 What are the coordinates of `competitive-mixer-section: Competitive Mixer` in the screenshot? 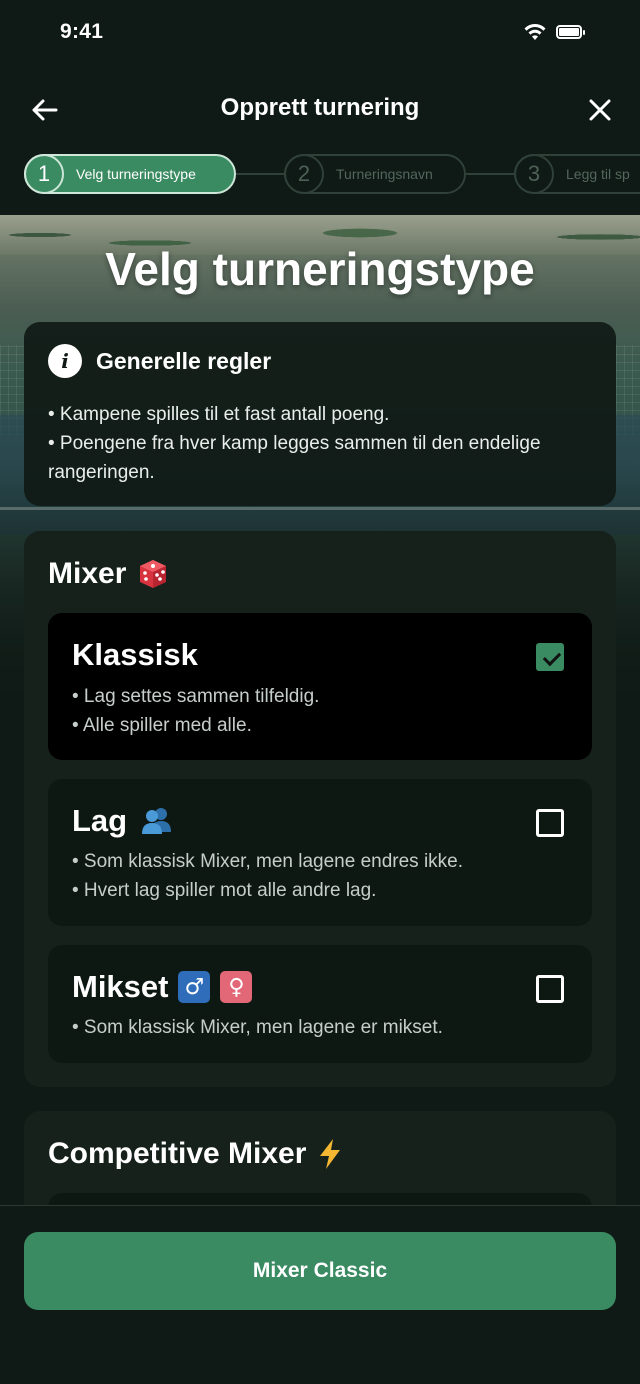 It's located at (320, 1158).